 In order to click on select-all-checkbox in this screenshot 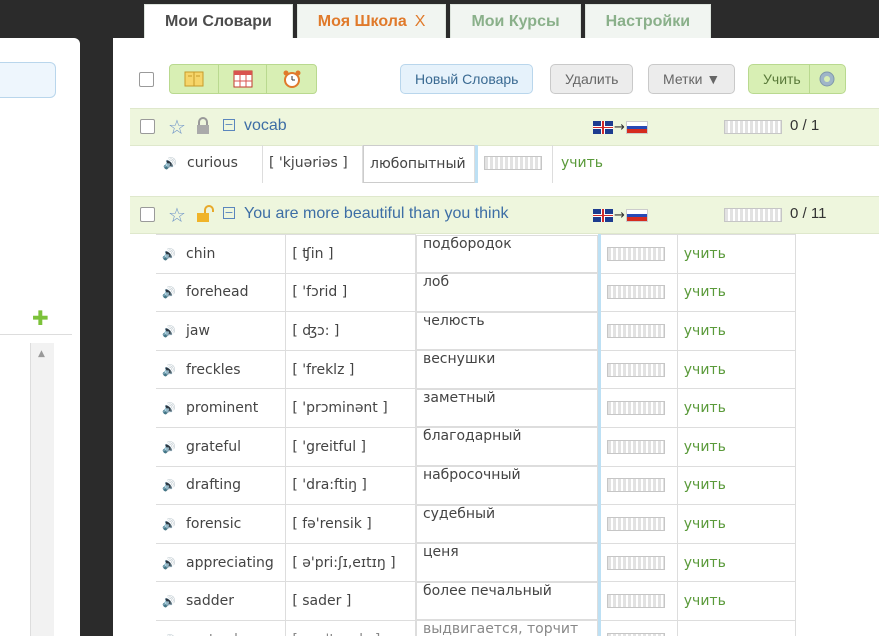, I will do `click(146, 79)`.